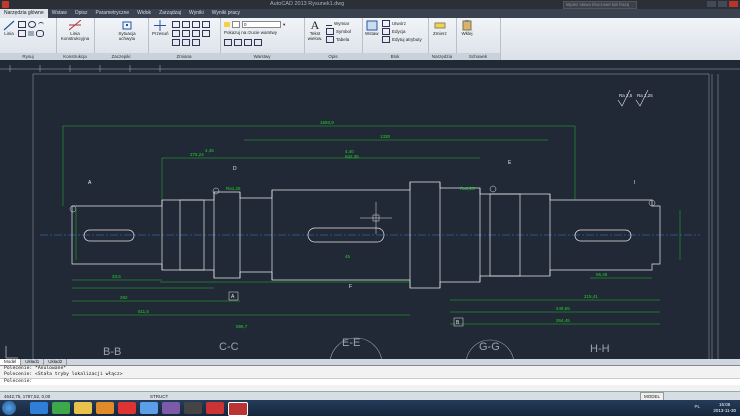 This screenshot has width=740, height=416. I want to click on scale-icon, so click(196, 33).